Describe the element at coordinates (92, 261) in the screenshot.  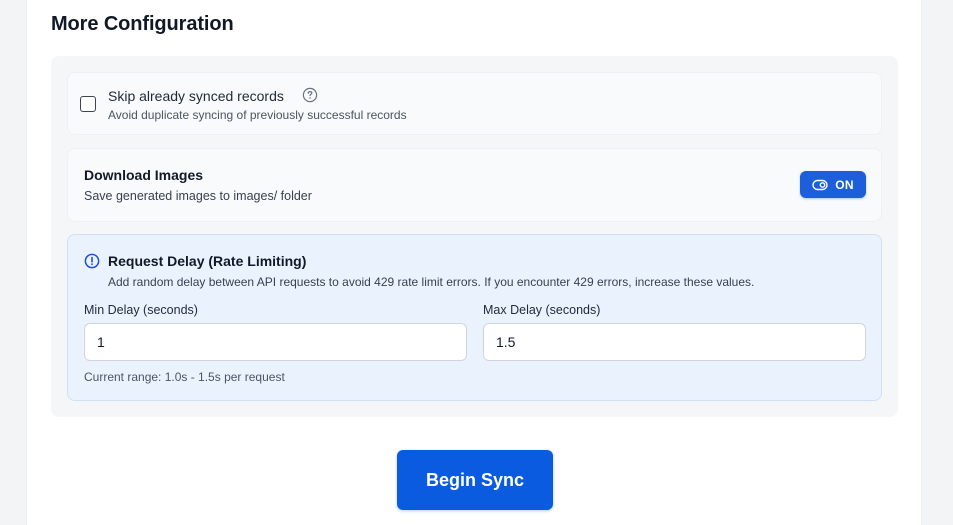
I see `info-circle-icon` at that location.